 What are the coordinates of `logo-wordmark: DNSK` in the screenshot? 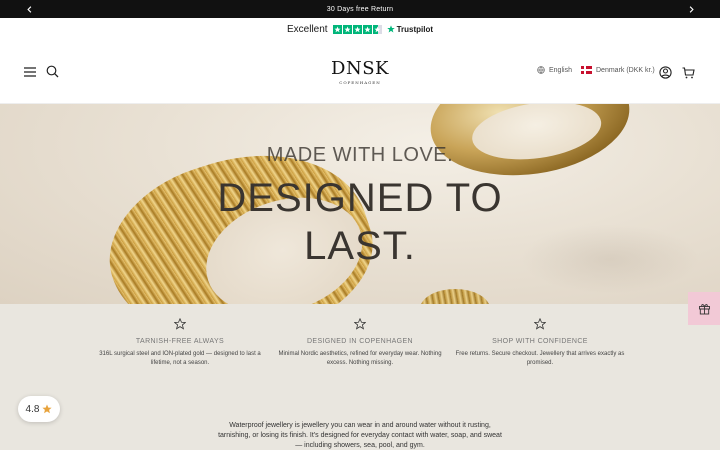 It's located at (360, 68).